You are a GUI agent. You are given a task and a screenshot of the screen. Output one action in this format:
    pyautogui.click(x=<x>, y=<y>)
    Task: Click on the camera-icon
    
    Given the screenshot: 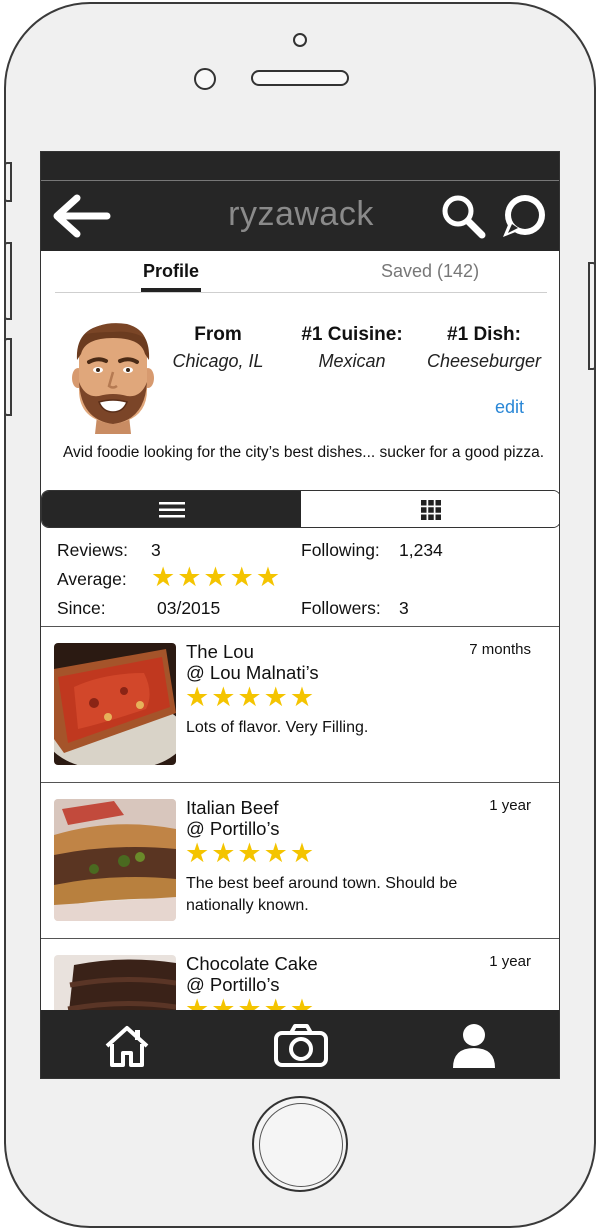 What is the action you would take?
    pyautogui.click(x=301, y=1046)
    